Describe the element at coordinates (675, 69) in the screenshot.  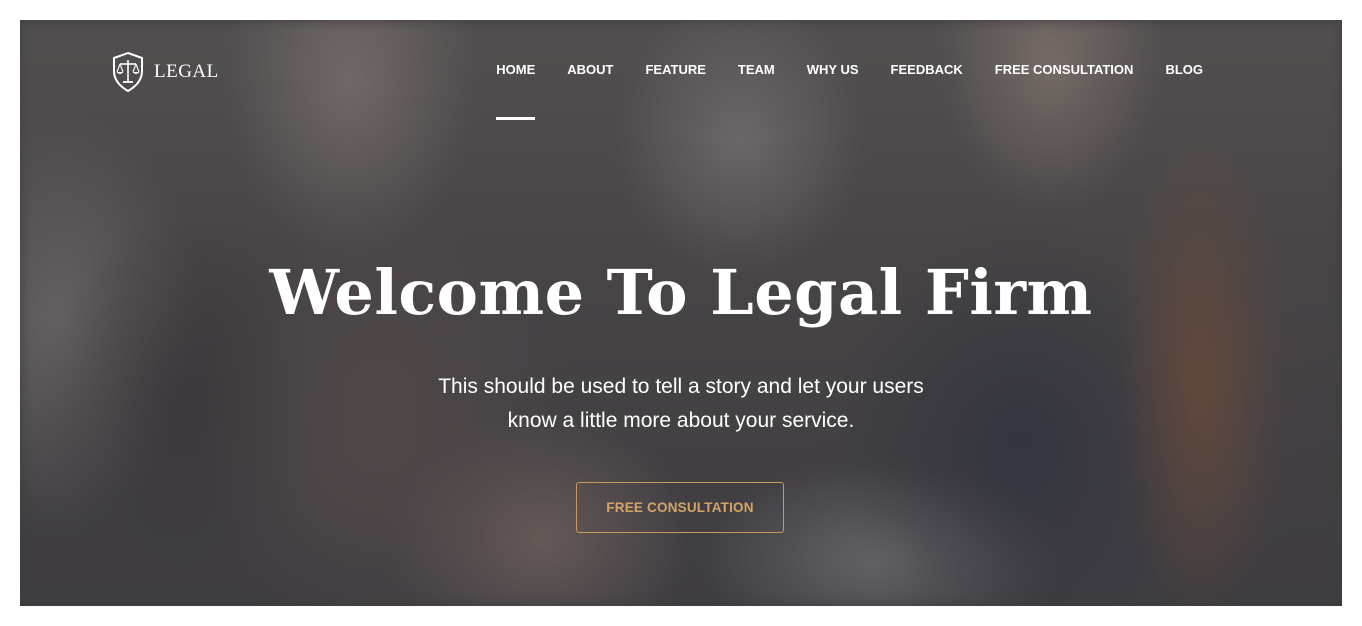
I see `nav-item-feature: FEATURE` at that location.